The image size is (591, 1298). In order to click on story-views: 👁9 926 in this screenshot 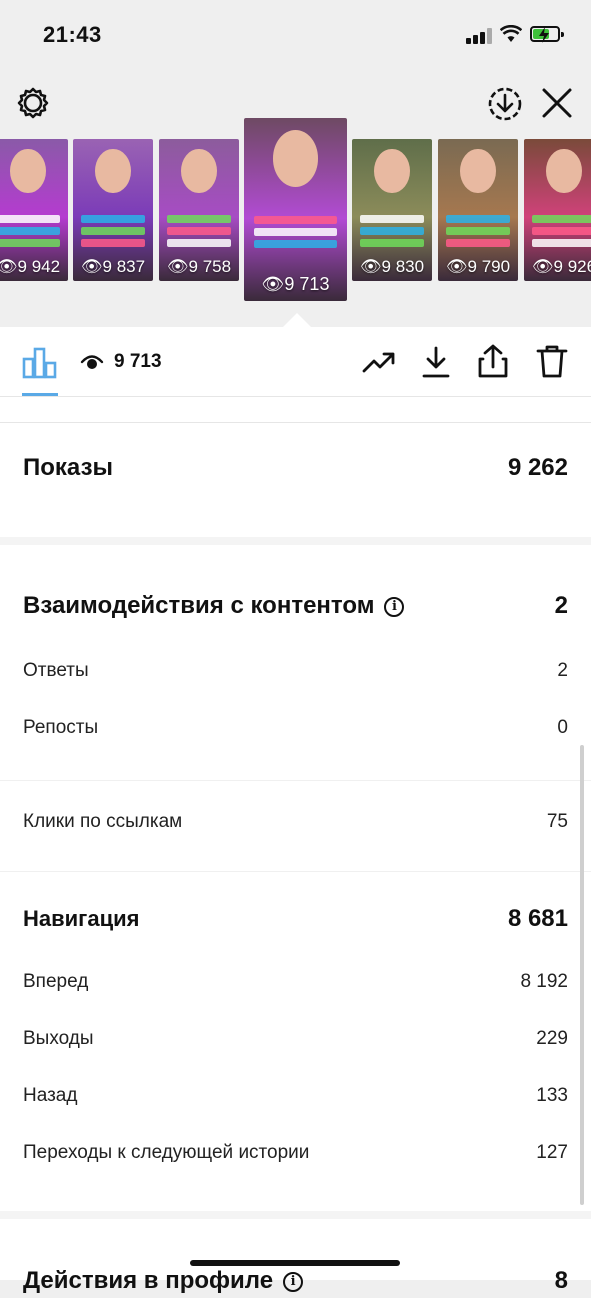, I will do `click(561, 266)`.